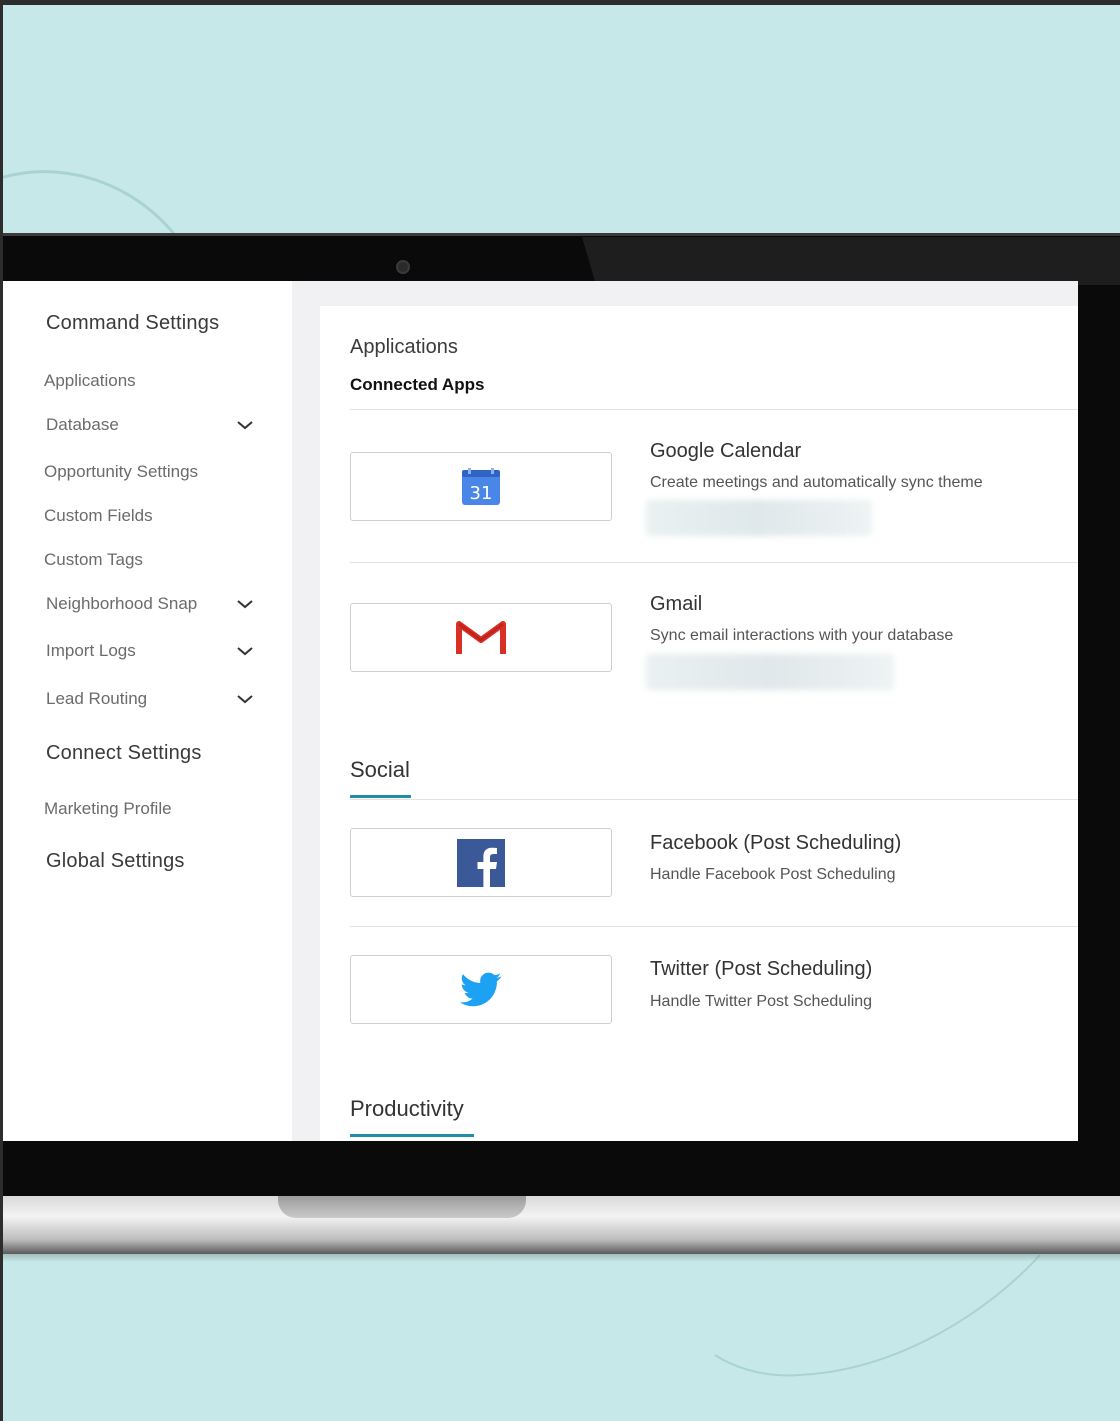 This screenshot has height=1421, width=1120. What do you see at coordinates (91, 651) in the screenshot?
I see `sidebar-item-import-logs: Import Logs` at bounding box center [91, 651].